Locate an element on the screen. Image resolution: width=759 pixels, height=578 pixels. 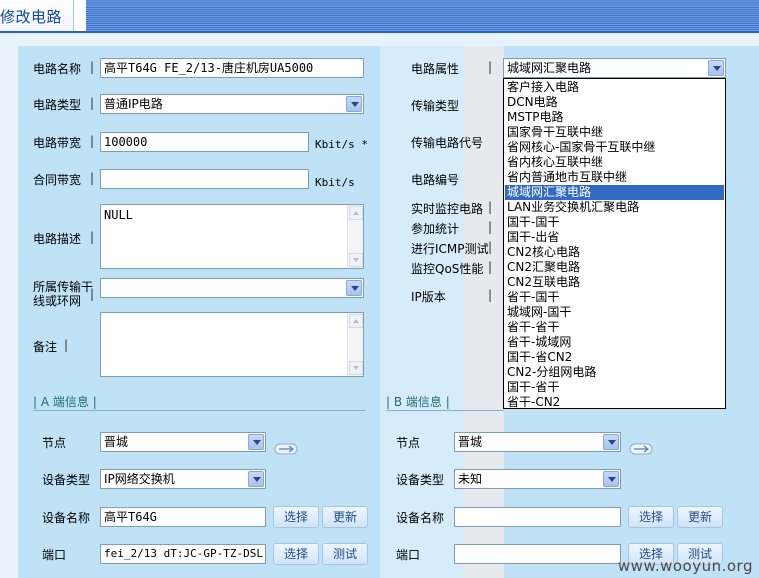
contract-bandwidth-unit: Kbit/s is located at coordinates (335, 182).